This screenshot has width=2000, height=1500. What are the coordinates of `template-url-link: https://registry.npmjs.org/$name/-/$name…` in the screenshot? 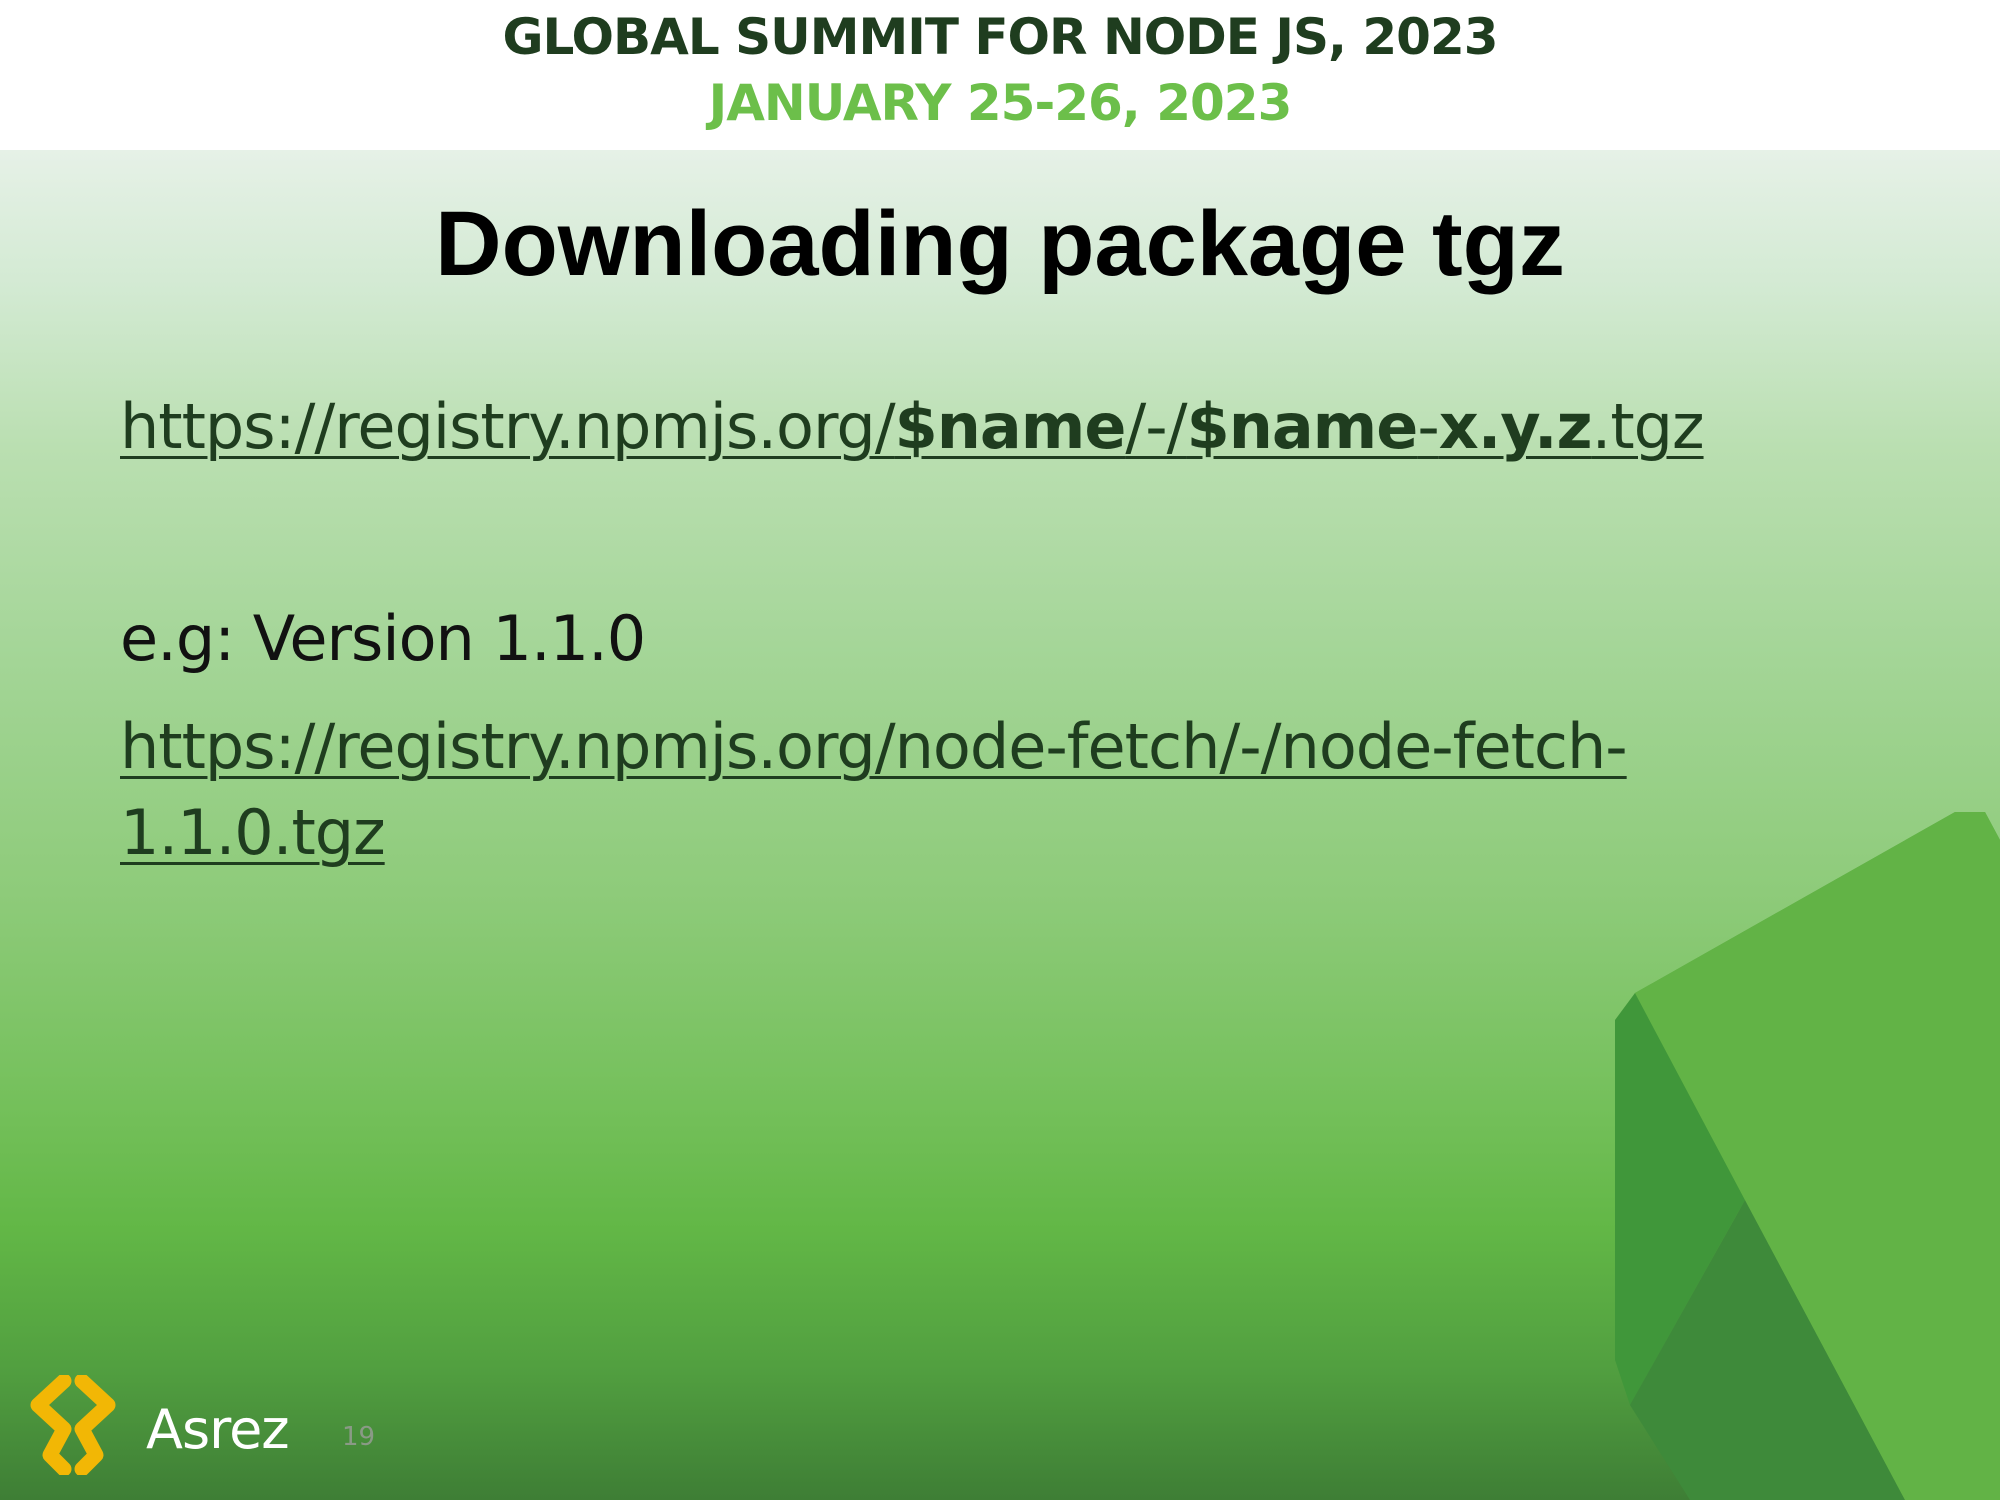 It's located at (912, 426).